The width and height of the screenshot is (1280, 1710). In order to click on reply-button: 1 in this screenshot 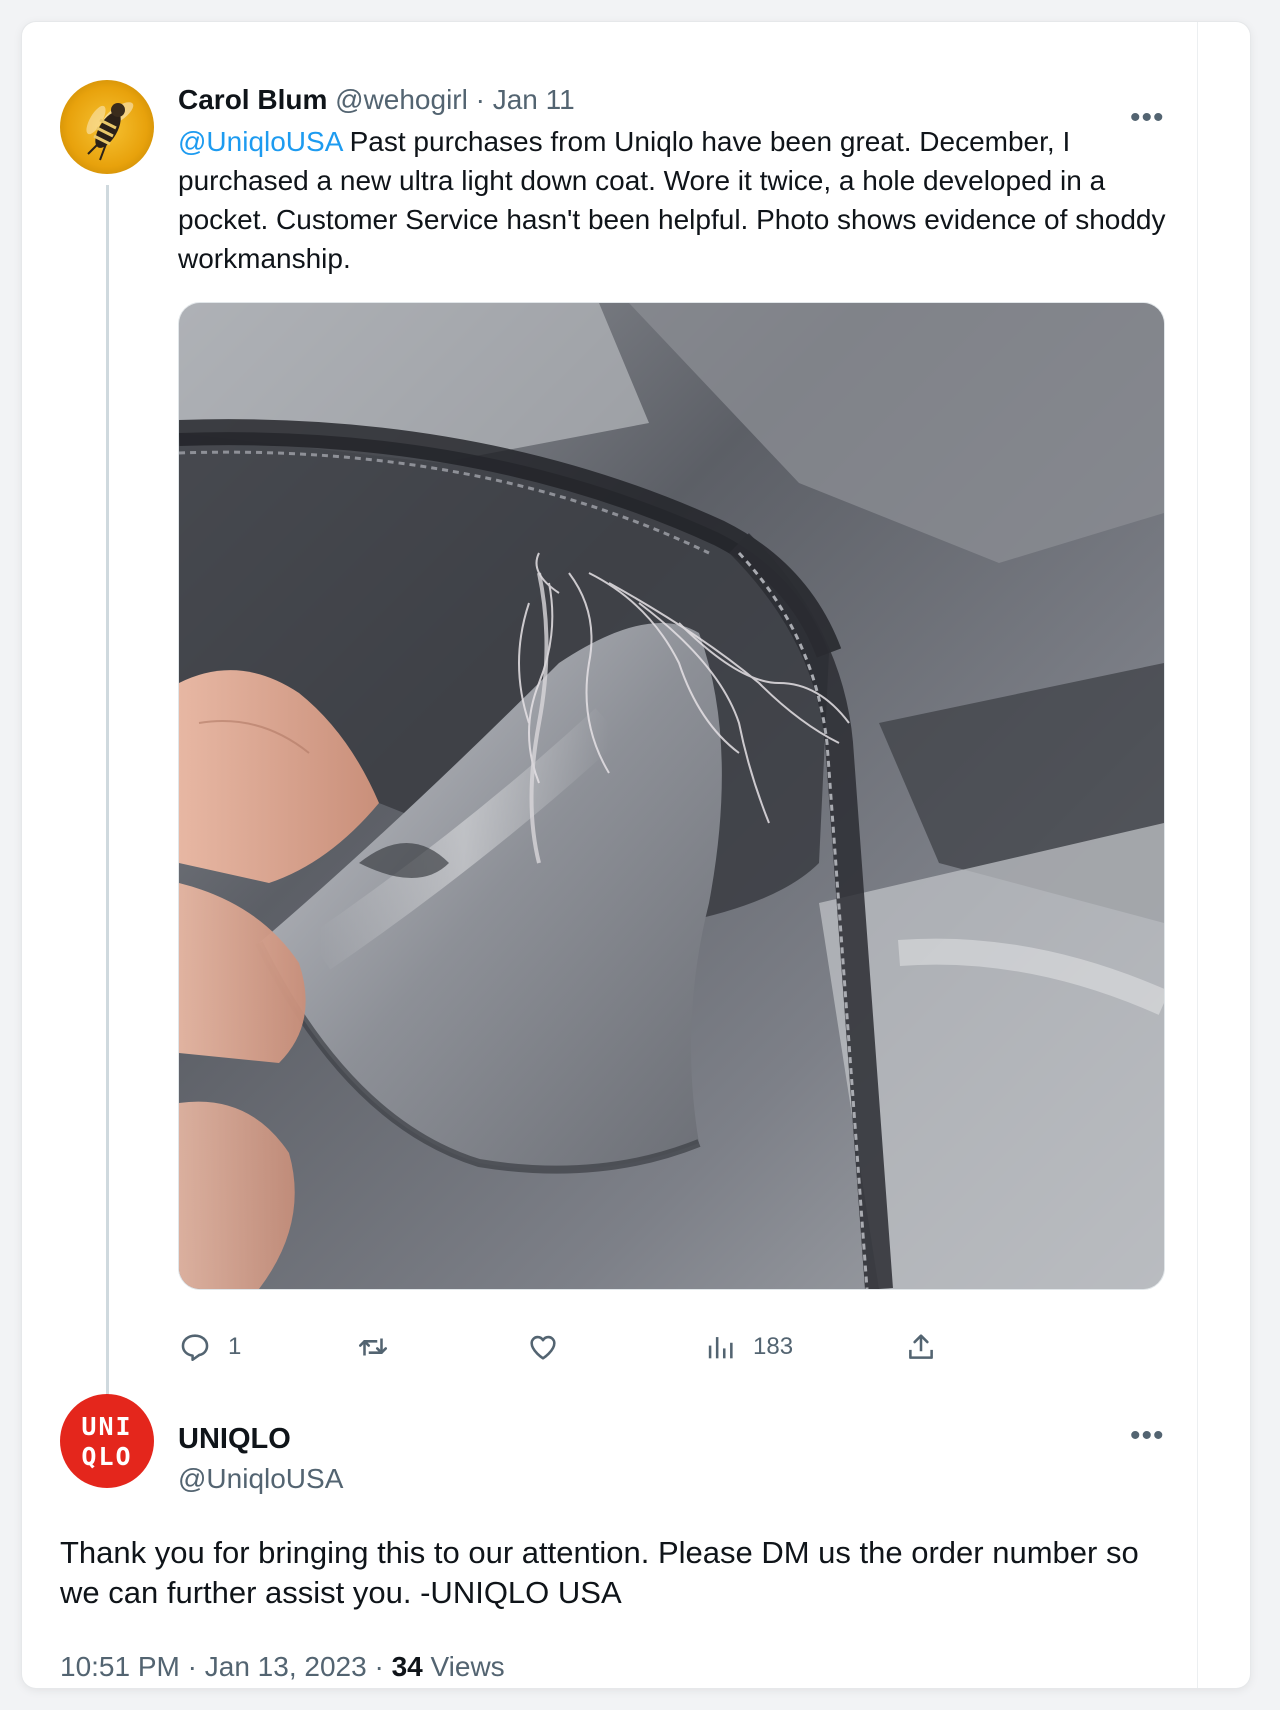, I will do `click(209, 1347)`.